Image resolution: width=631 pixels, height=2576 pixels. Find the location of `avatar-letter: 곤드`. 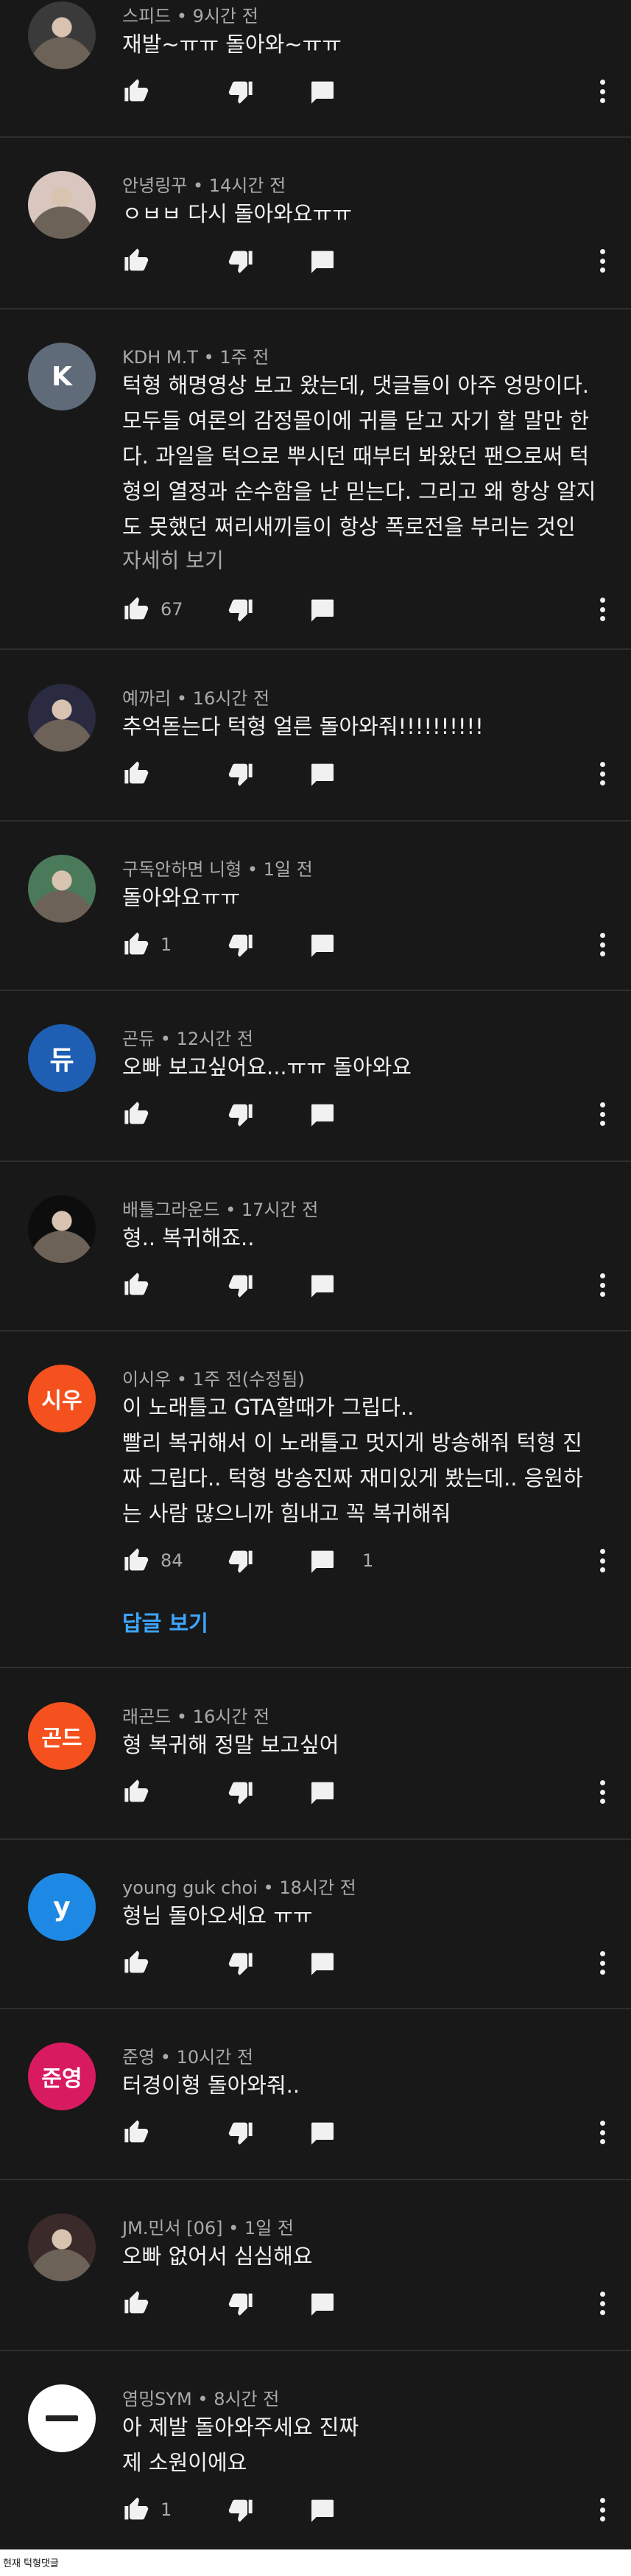

avatar-letter: 곤드 is located at coordinates (61, 1738).